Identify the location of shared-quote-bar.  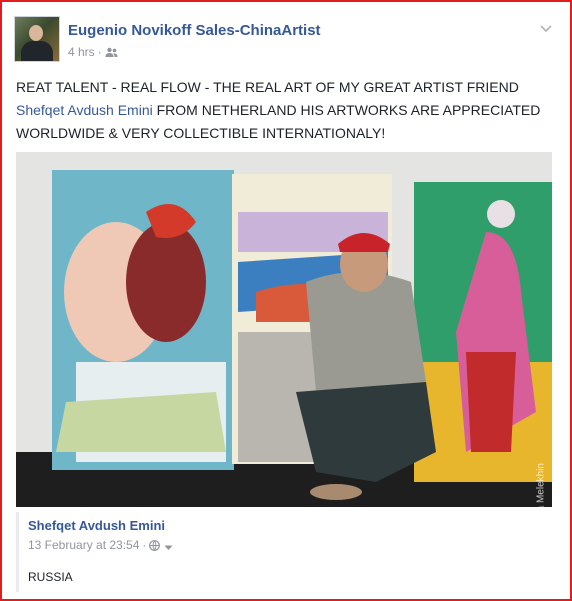
(17, 552).